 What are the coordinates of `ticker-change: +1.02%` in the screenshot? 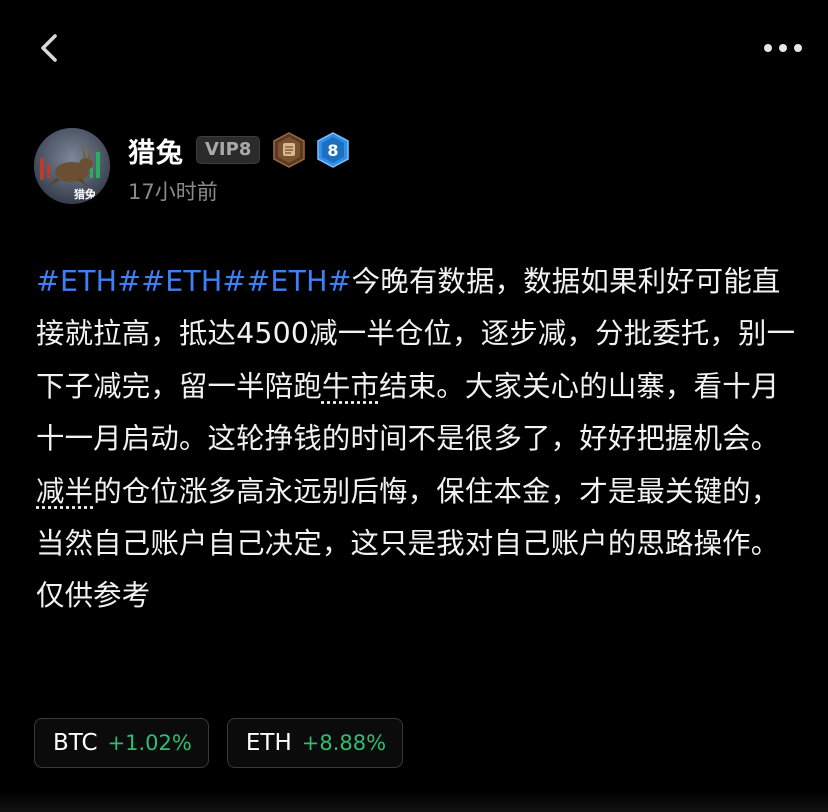 It's located at (149, 743).